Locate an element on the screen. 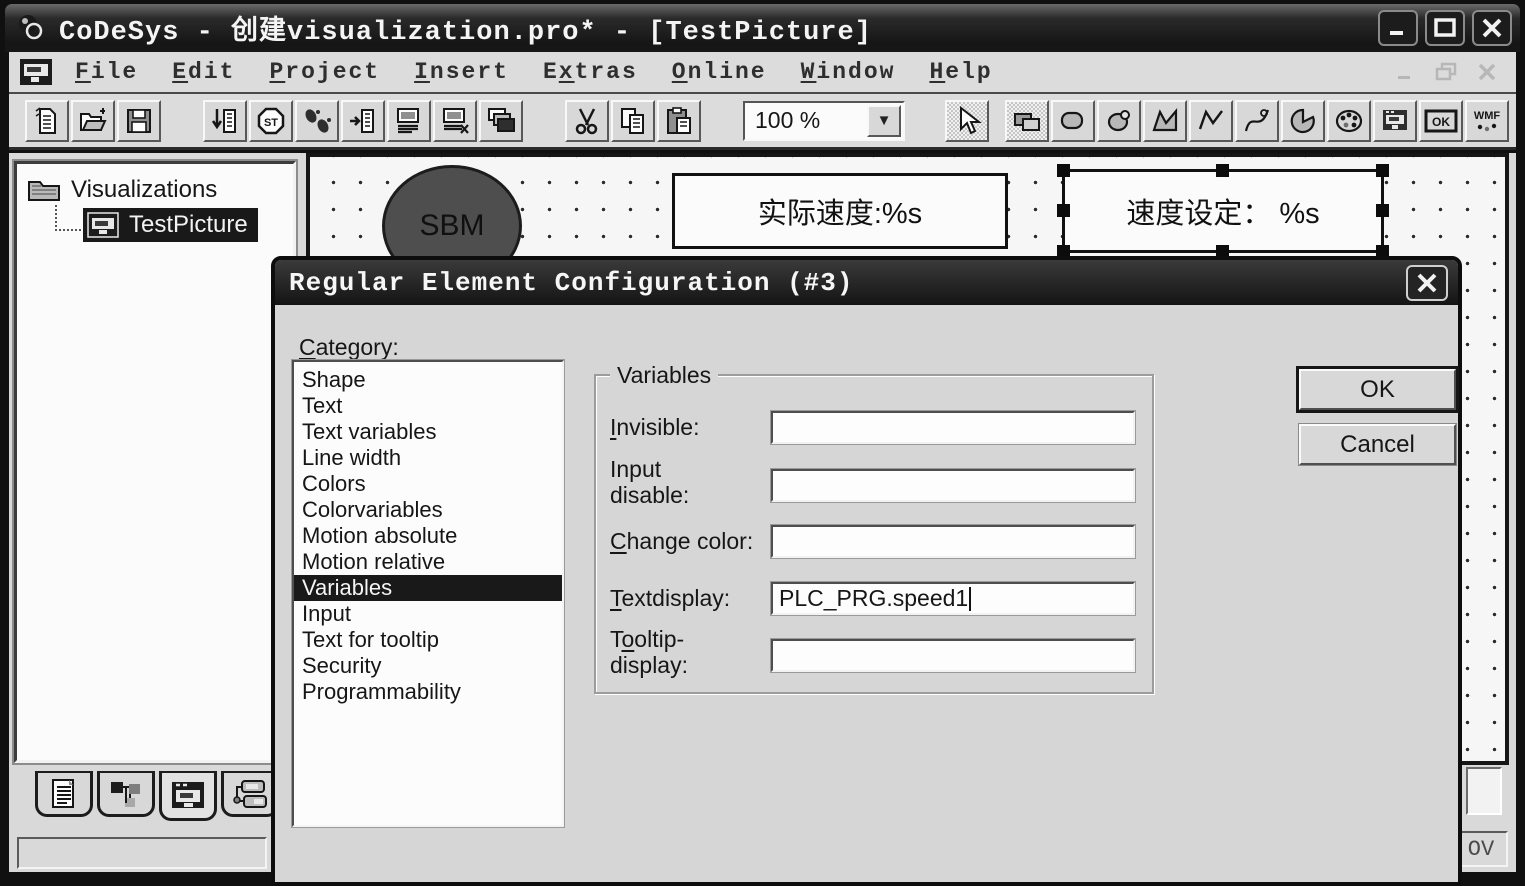 The image size is (1525, 886). status-overwrite-indicator: OV is located at coordinates (1481, 849).